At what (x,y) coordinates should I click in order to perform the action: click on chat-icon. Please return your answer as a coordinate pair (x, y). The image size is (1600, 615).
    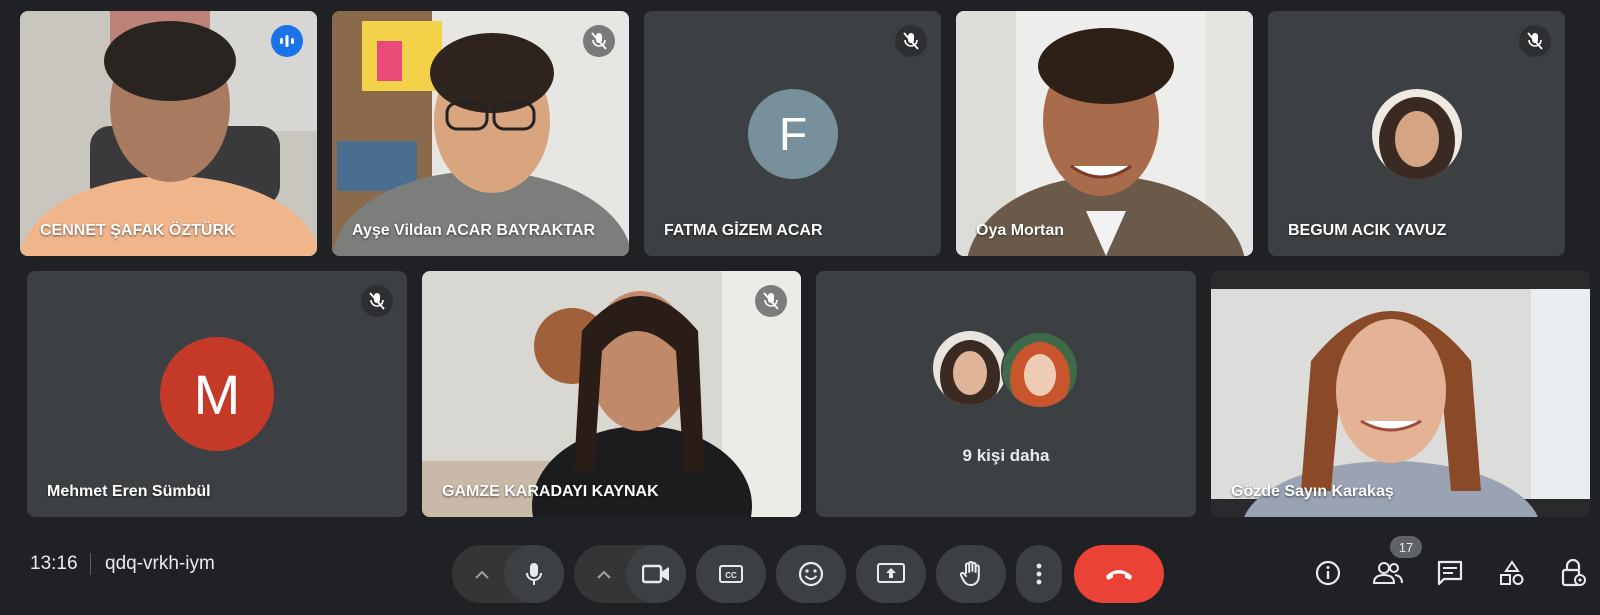
    Looking at the image, I should click on (1450, 573).